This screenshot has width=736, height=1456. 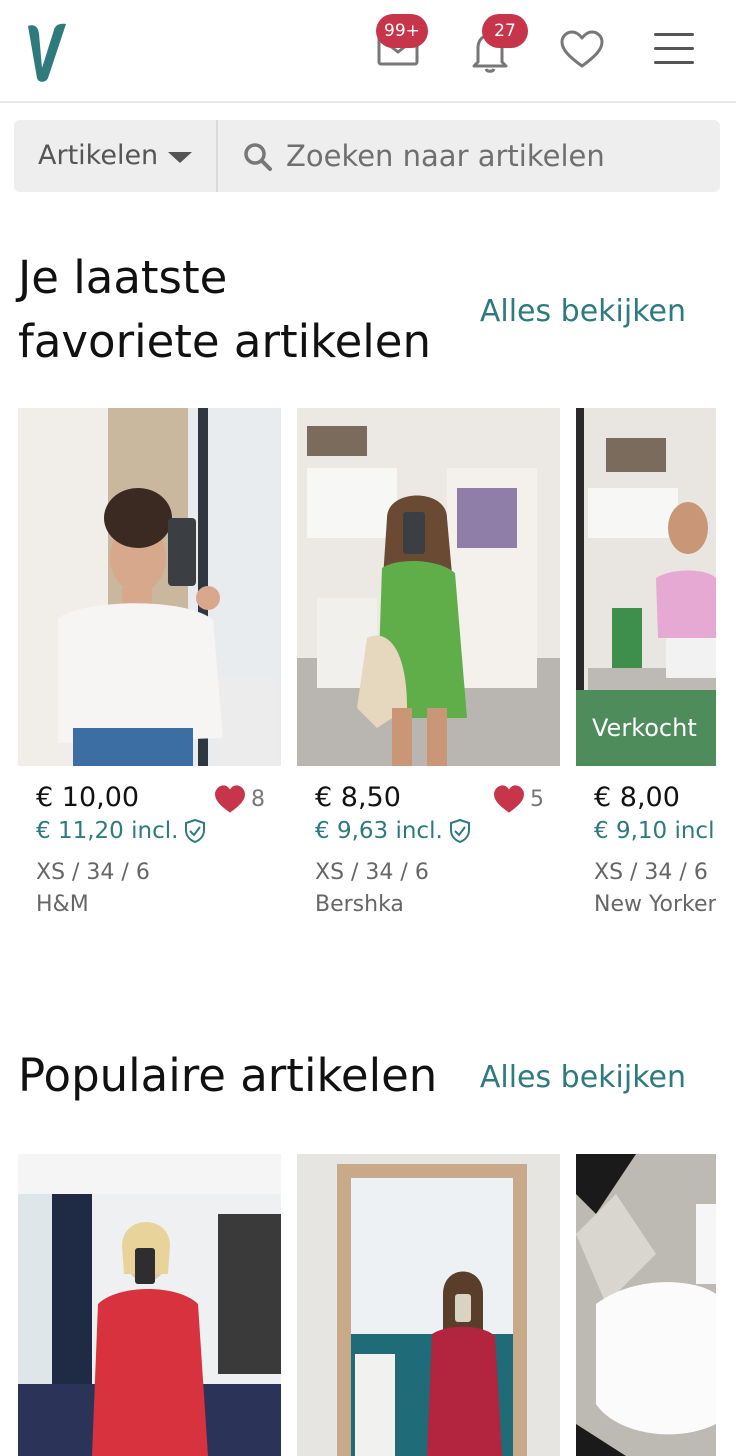 What do you see at coordinates (646, 587) in the screenshot?
I see `item-photo: Verkocht` at bounding box center [646, 587].